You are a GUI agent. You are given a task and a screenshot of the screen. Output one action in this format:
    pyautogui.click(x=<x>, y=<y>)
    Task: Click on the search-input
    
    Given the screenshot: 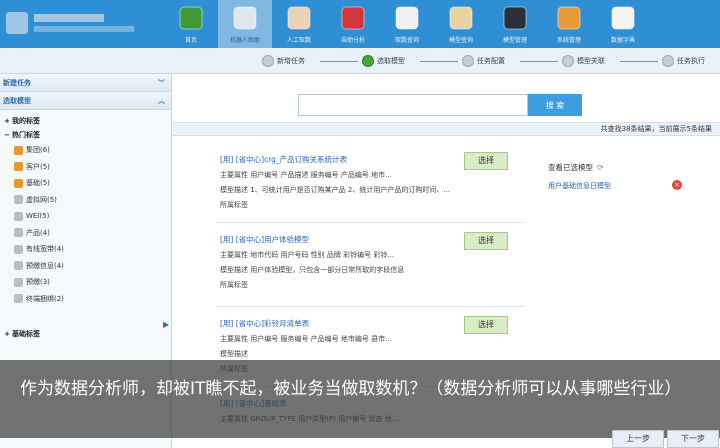 What is the action you would take?
    pyautogui.click(x=413, y=105)
    